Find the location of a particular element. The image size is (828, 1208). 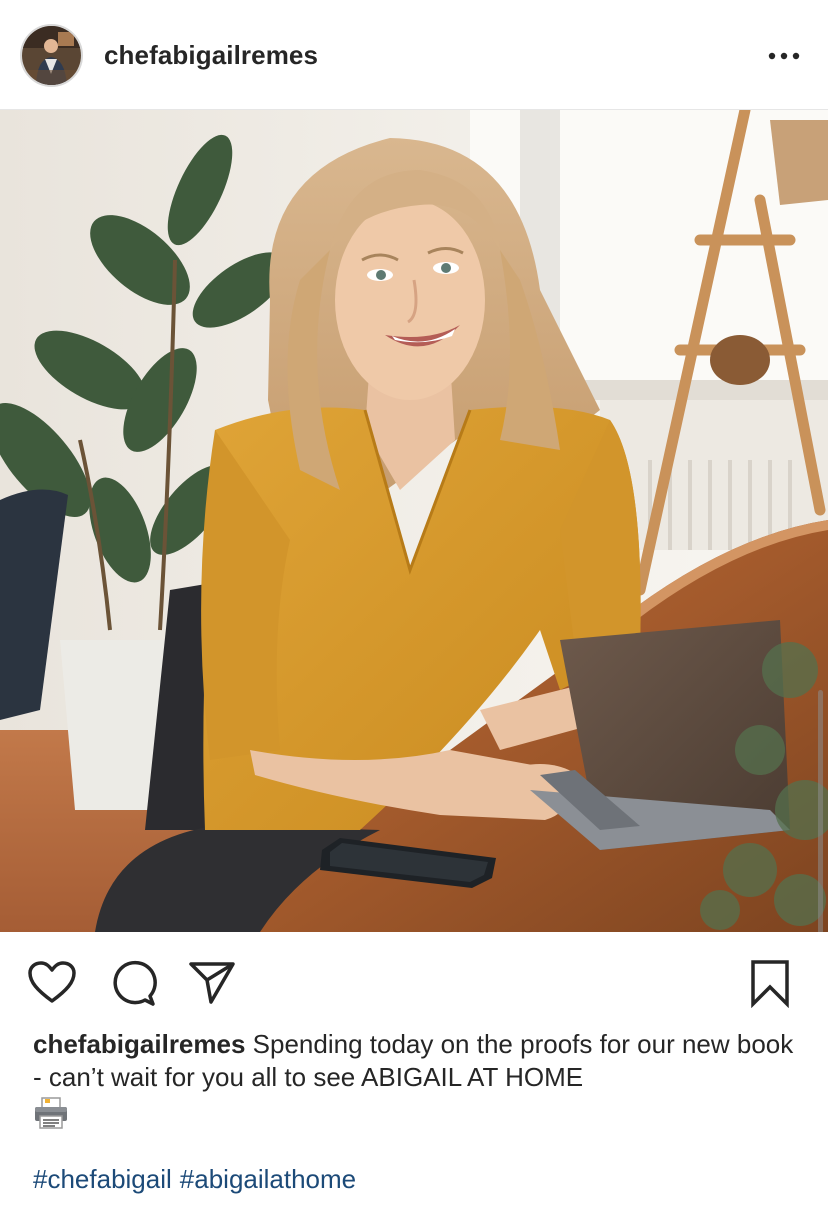

comment-bubble-icon is located at coordinates (132, 983).